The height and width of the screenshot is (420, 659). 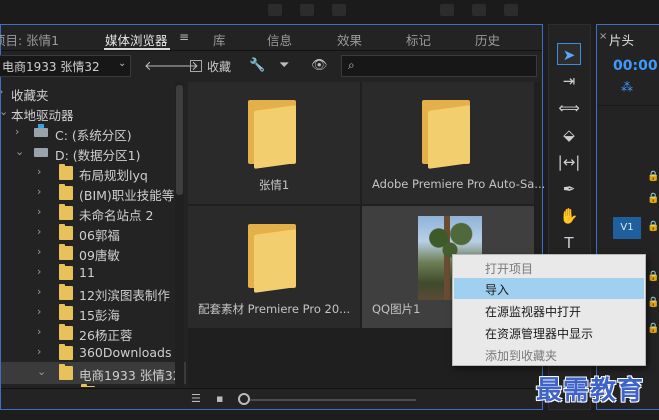 What do you see at coordinates (349, 39) in the screenshot?
I see `tab-effects: 效果` at bounding box center [349, 39].